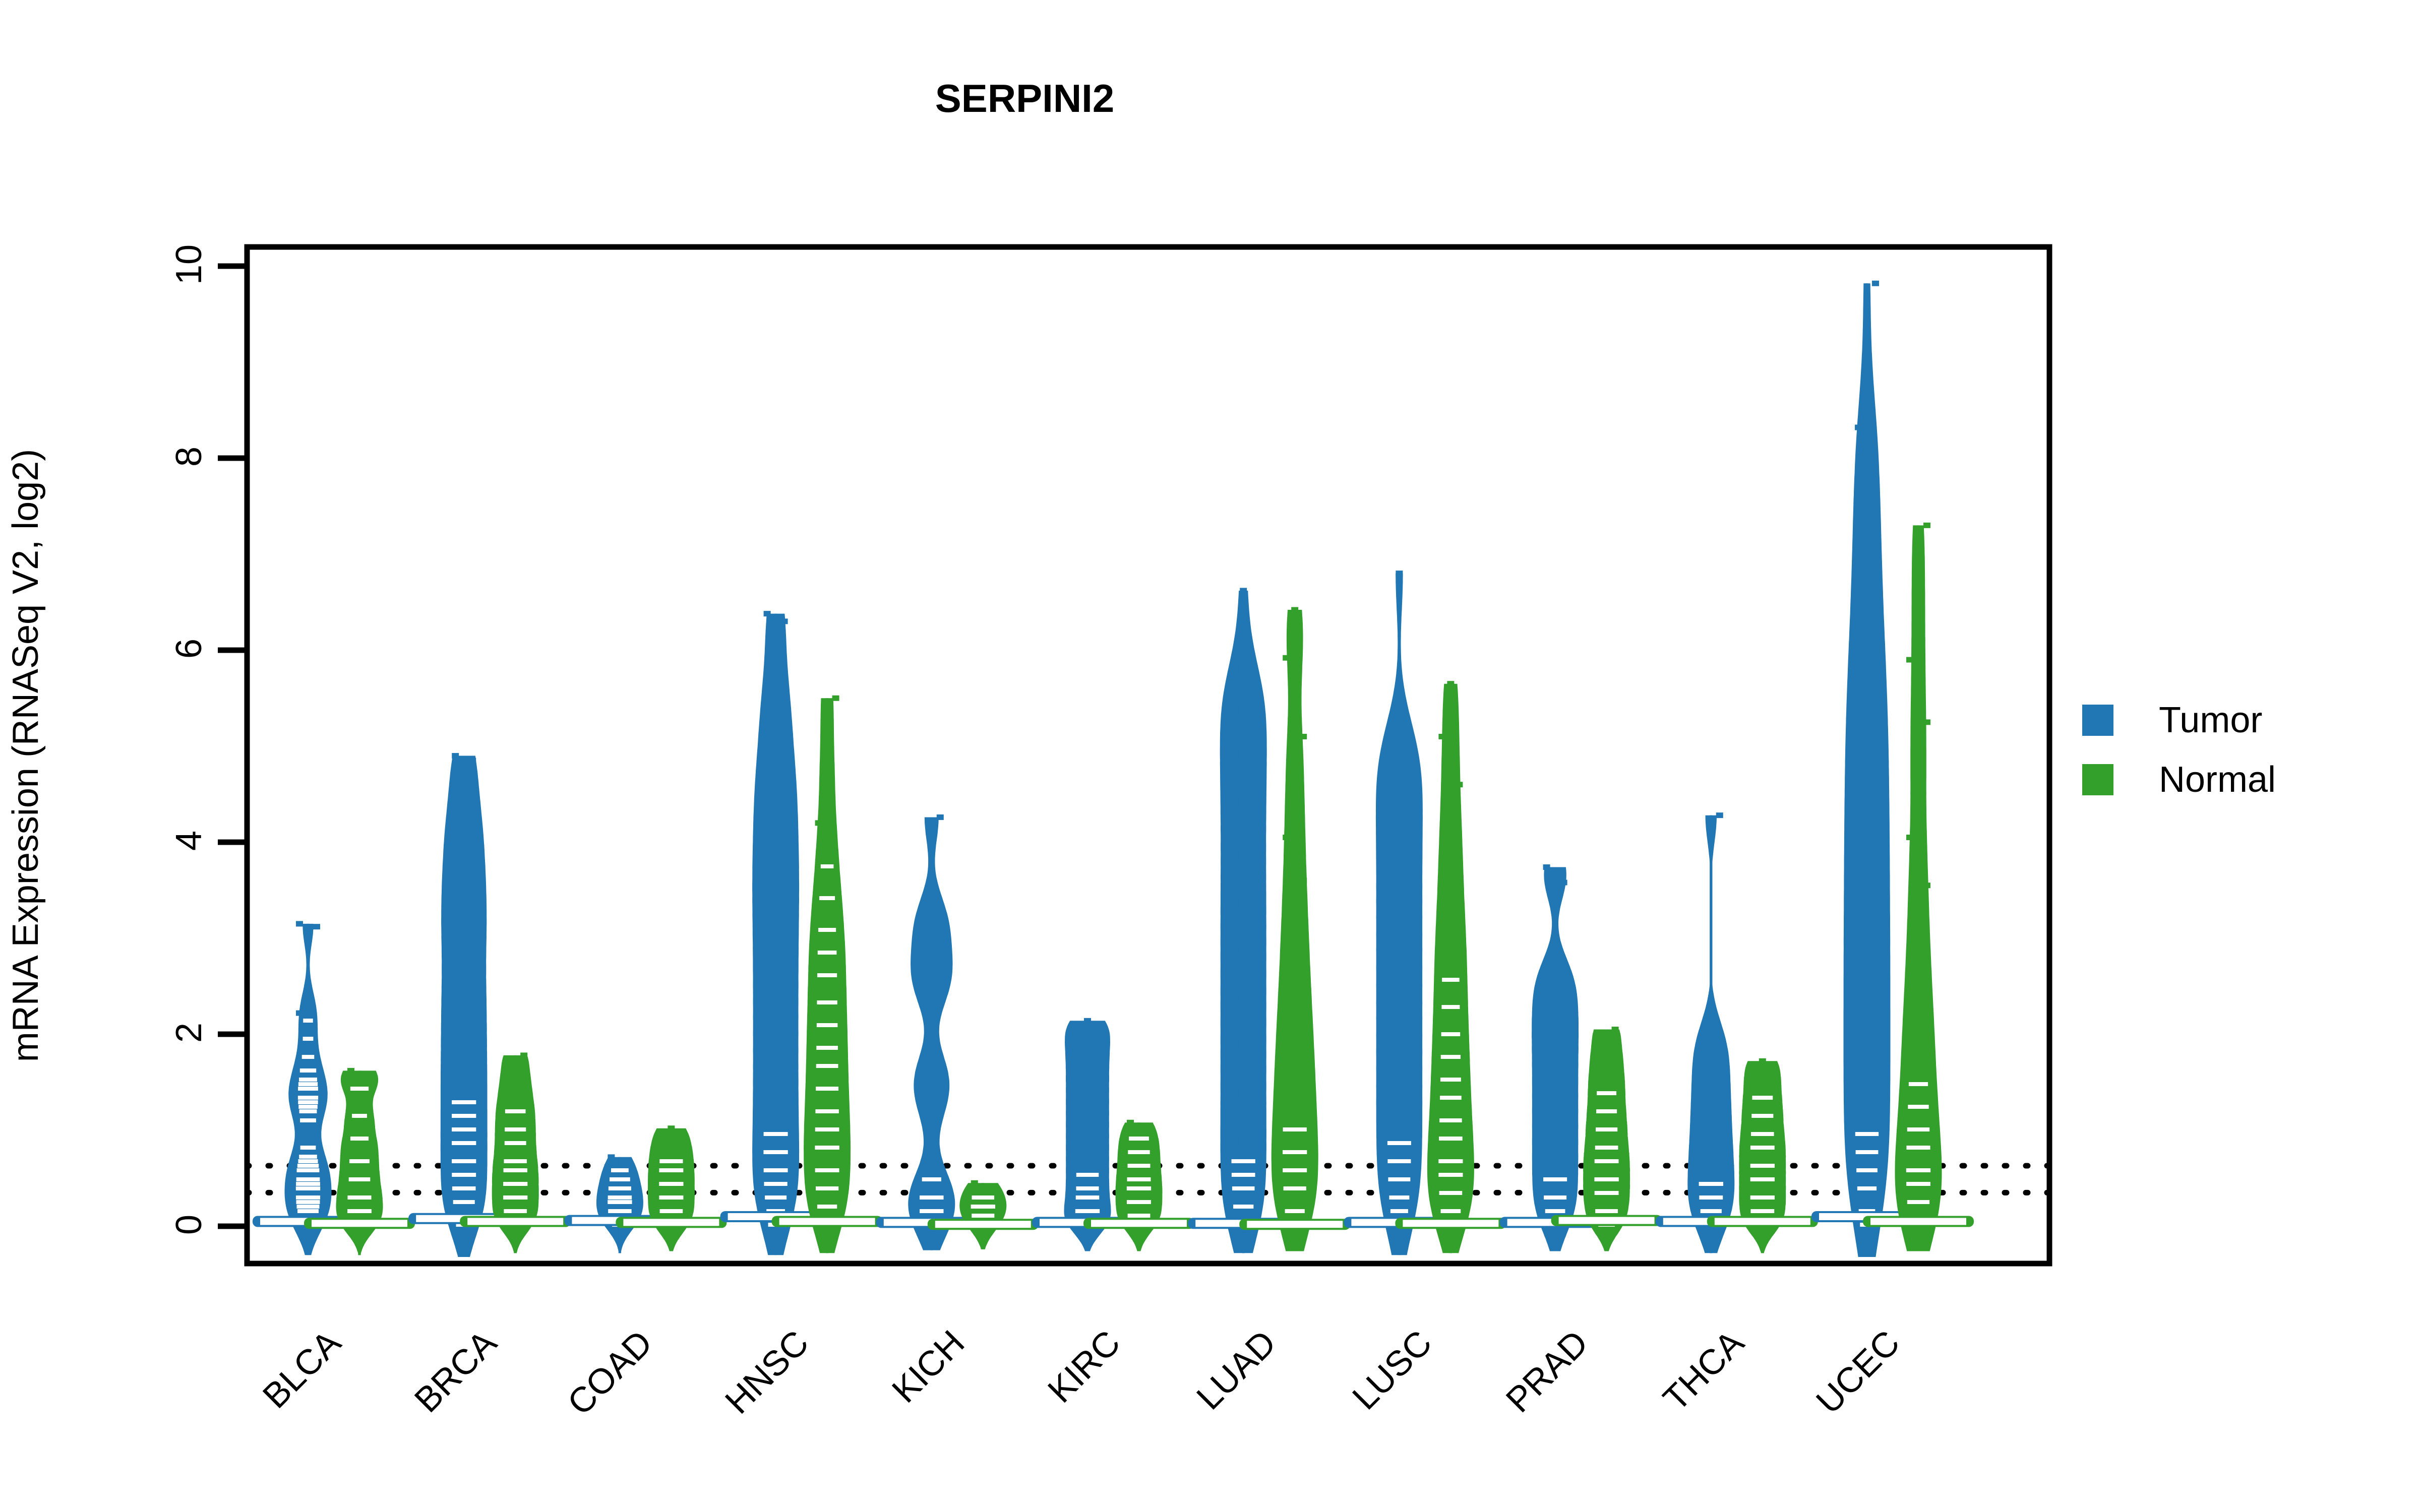 The height and width of the screenshot is (1512, 2420). Describe the element at coordinates (189, 457) in the screenshot. I see `y-tick-label: 8` at that location.